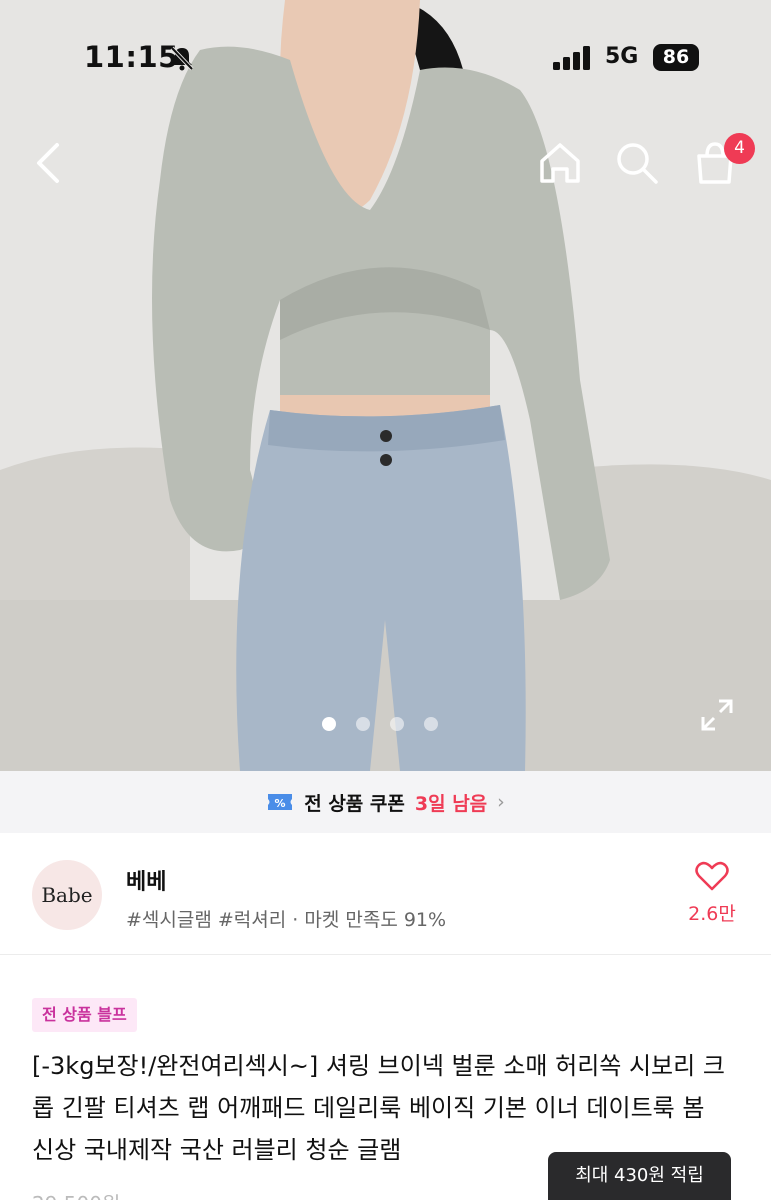  What do you see at coordinates (385, 55) in the screenshot?
I see `status-bar: 11:15 5G 86` at bounding box center [385, 55].